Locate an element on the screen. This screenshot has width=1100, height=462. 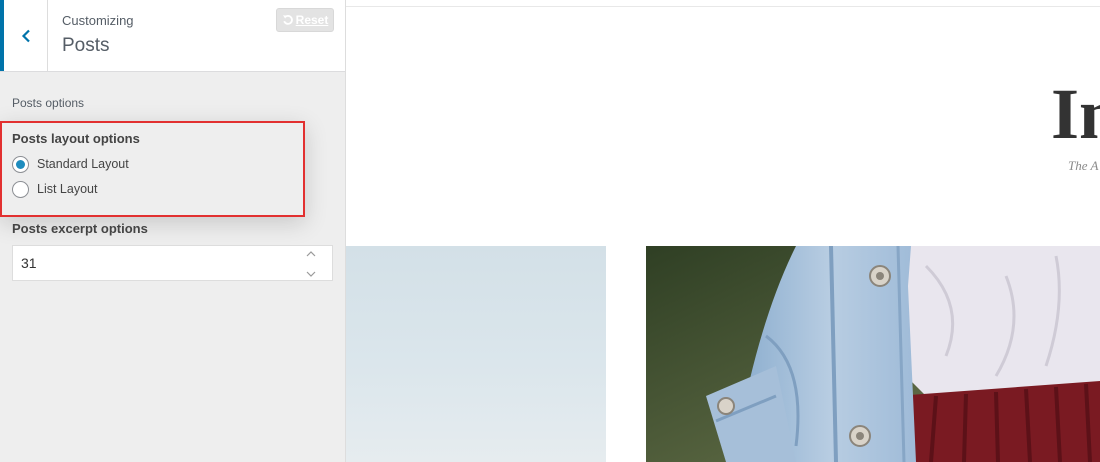
back-button is located at coordinates (24, 35).